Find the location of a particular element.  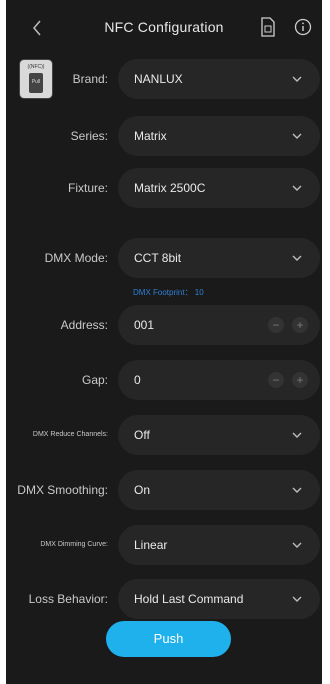

nfc-file-icon is located at coordinates (268, 27).